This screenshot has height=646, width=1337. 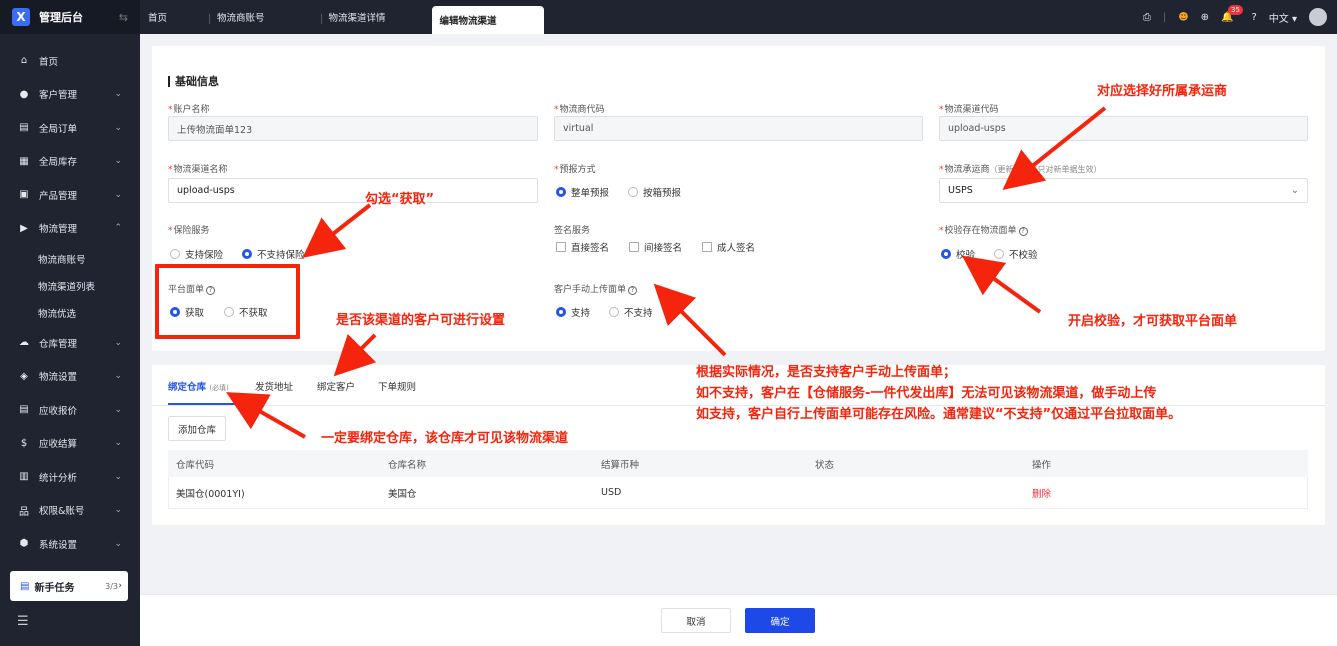 What do you see at coordinates (958, 254) in the screenshot?
I see `verify-on-radio: 校验` at bounding box center [958, 254].